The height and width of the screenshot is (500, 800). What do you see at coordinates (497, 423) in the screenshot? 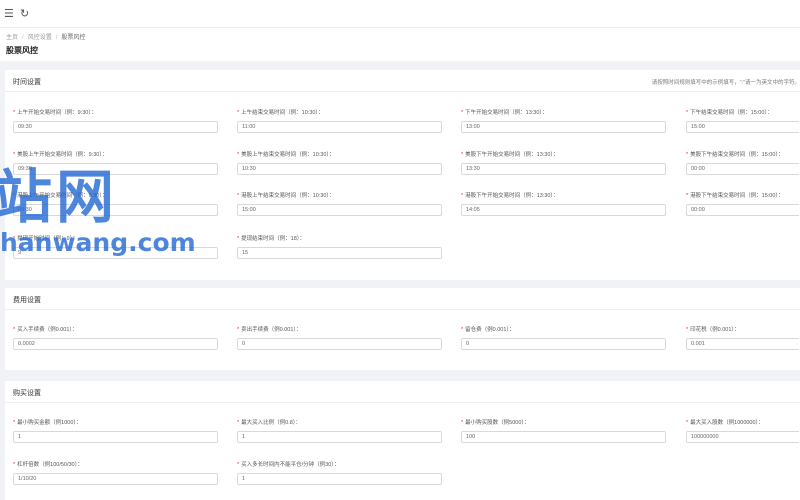
I see `field-label: 最小购买股数（例5000）：` at bounding box center [497, 423].